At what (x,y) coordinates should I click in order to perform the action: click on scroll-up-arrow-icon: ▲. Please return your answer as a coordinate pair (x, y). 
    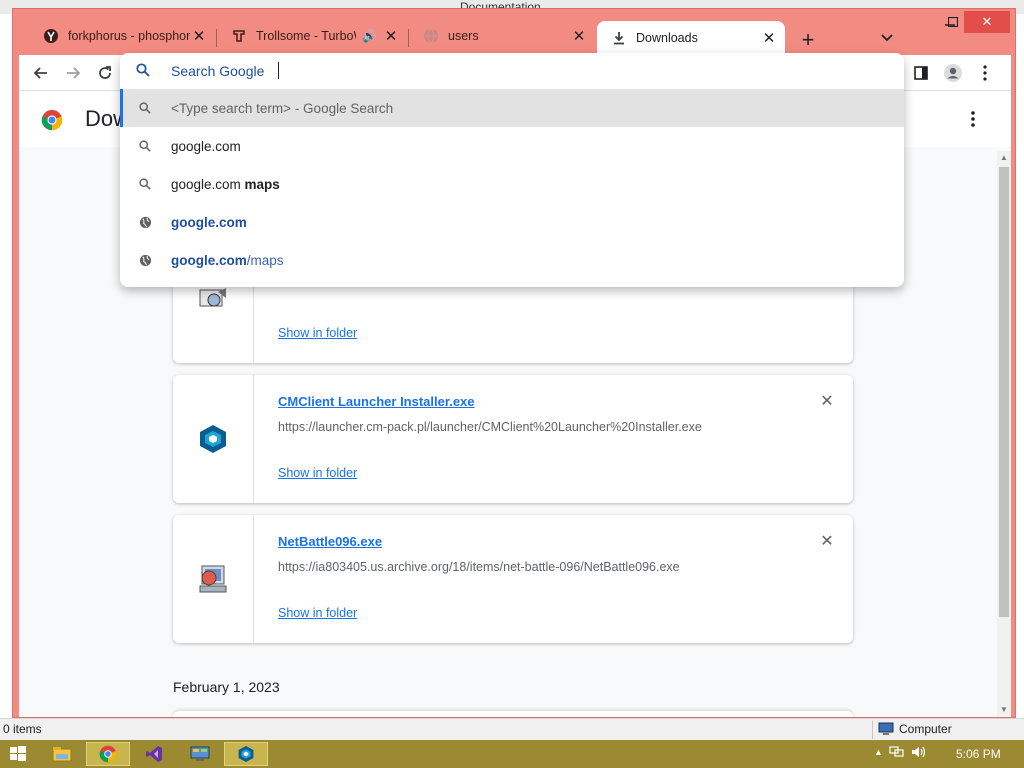
    Looking at the image, I should click on (1004, 158).